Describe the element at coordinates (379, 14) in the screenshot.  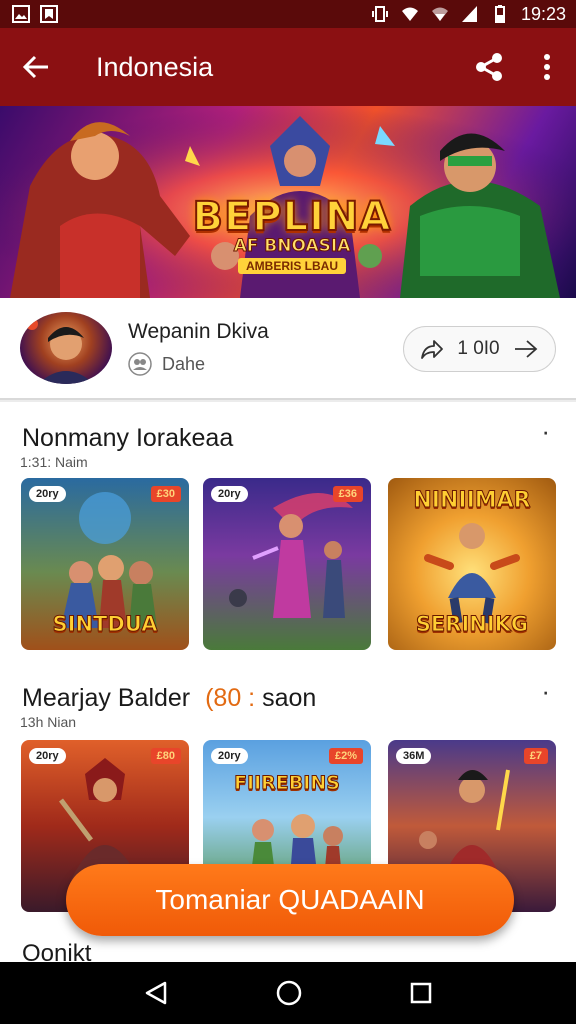
I see `vibrate-icon` at that location.